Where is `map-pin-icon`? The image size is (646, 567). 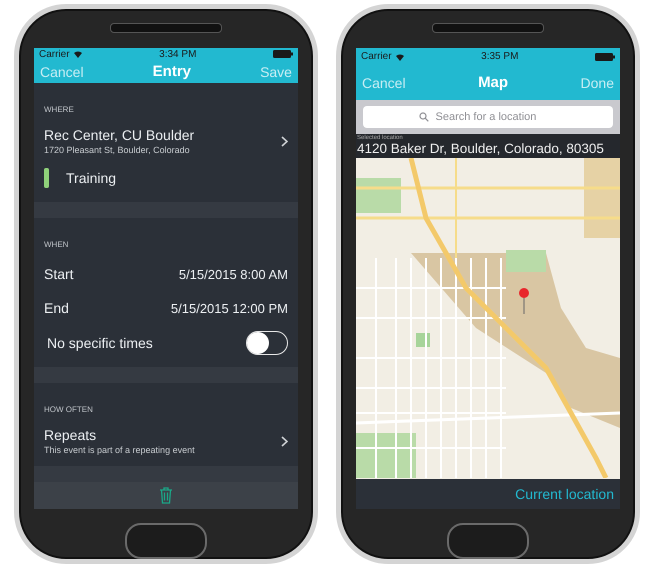
map-pin-icon is located at coordinates (524, 301).